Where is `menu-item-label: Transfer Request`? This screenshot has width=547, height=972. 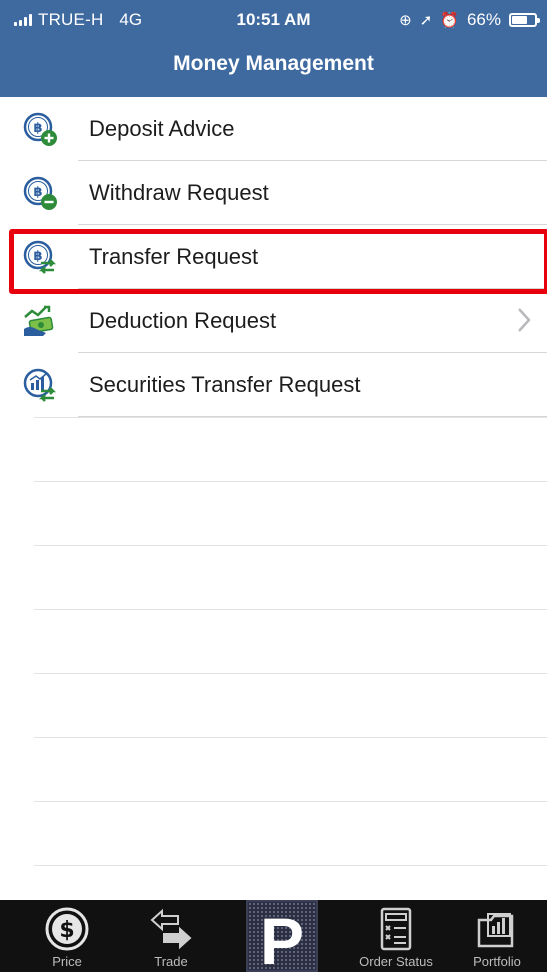
menu-item-label: Transfer Request is located at coordinates (174, 256).